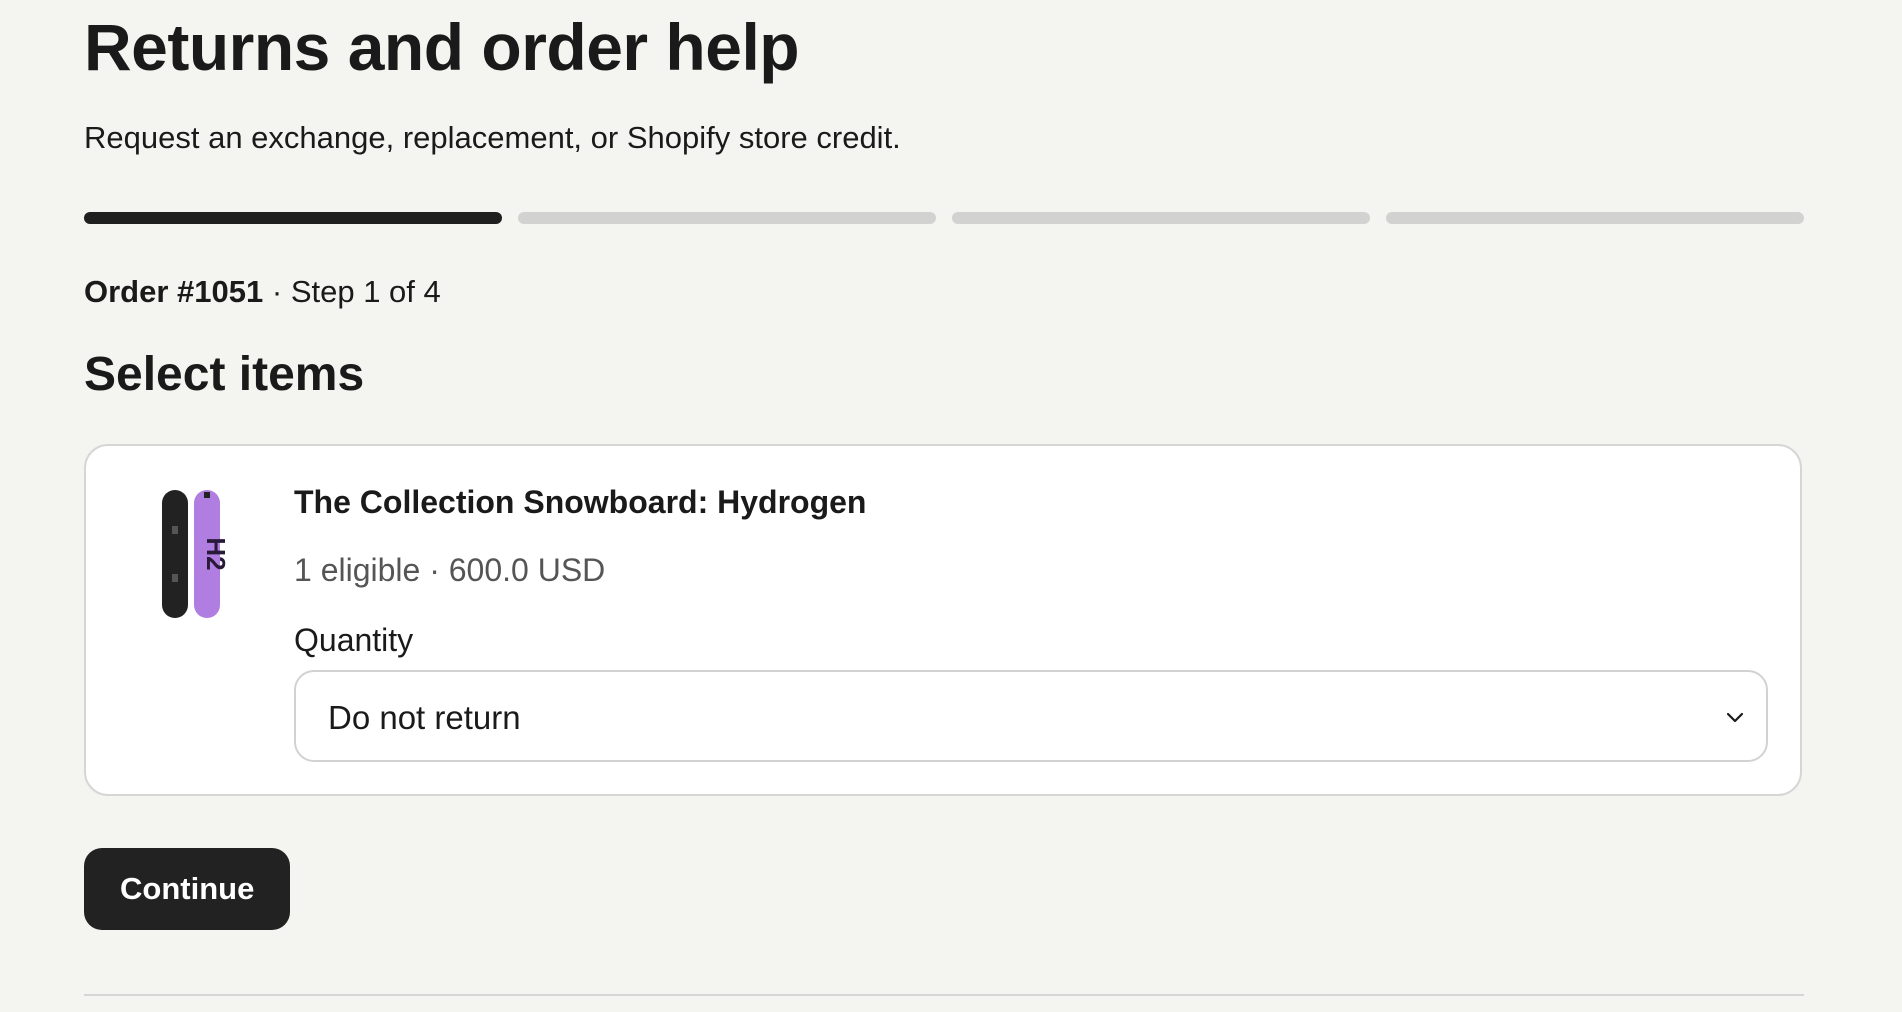  What do you see at coordinates (187, 889) in the screenshot?
I see `continue-button: Continue` at bounding box center [187, 889].